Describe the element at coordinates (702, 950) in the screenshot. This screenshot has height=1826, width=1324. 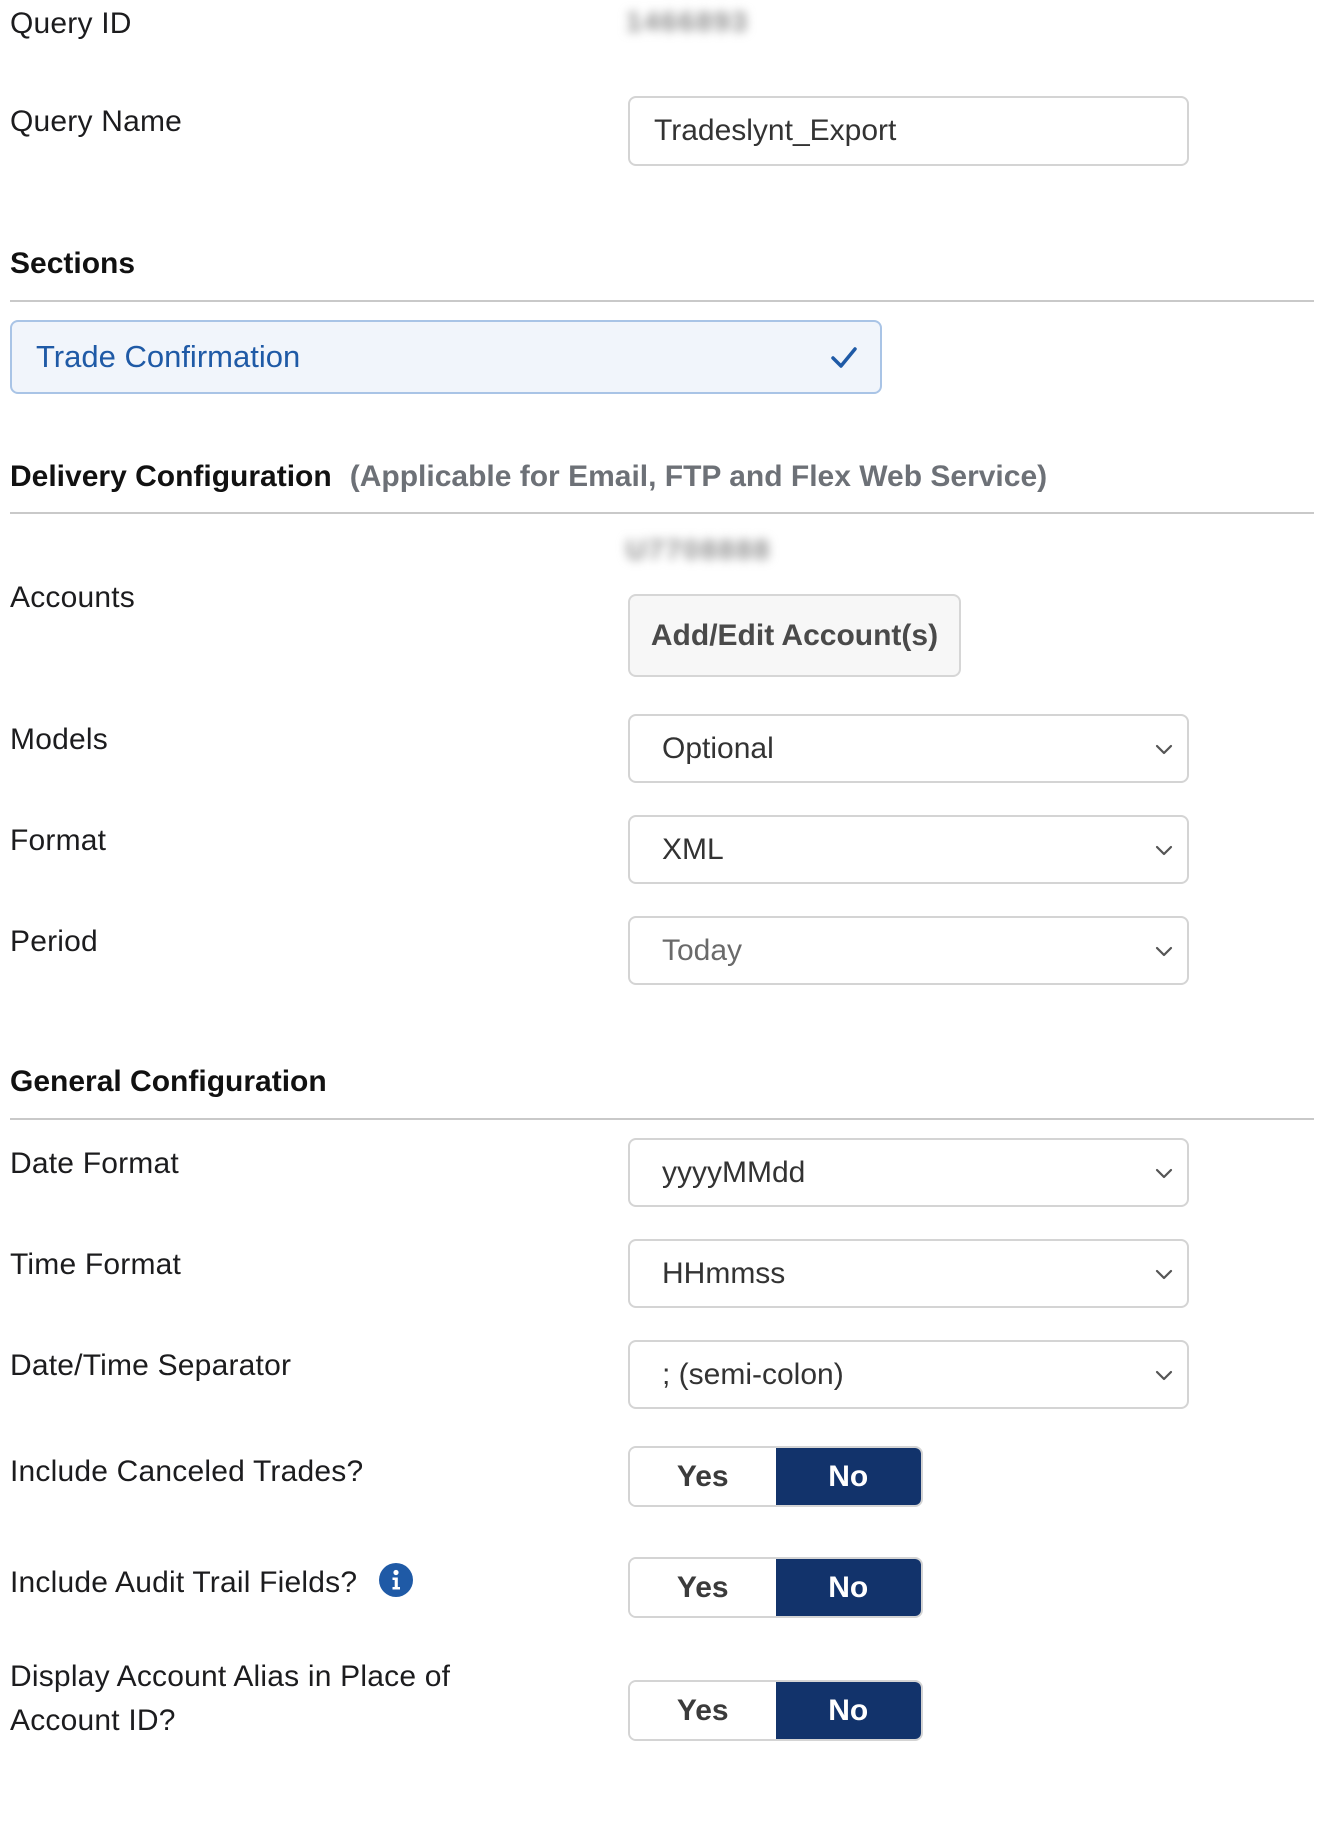
I see `period-selected-value: Today` at that location.